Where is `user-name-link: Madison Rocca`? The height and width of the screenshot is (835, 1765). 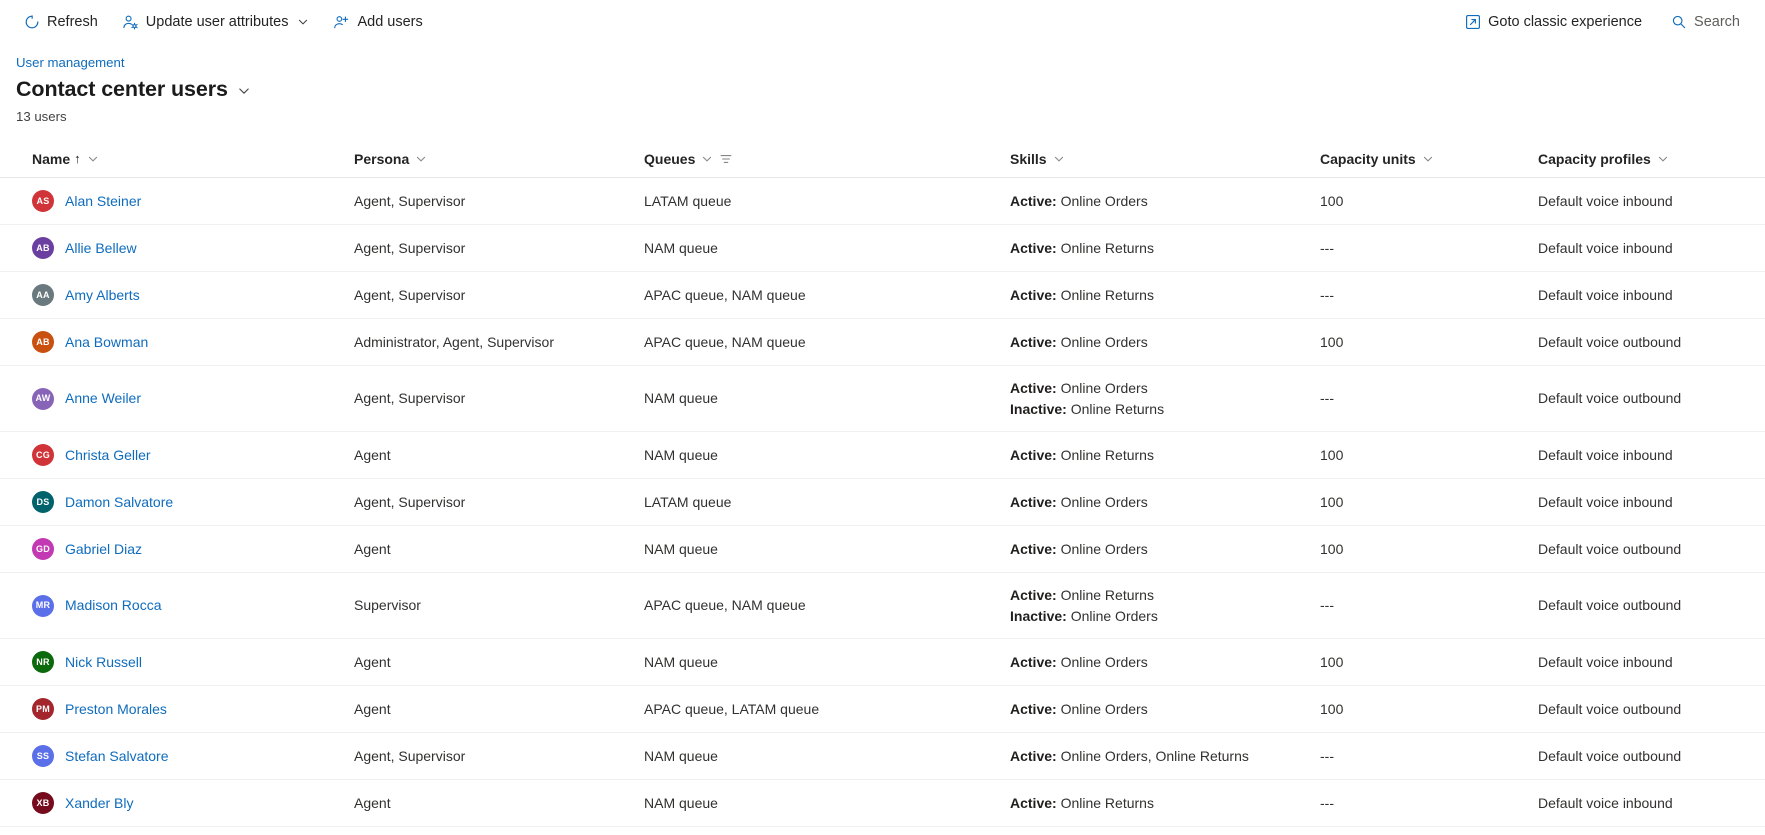 user-name-link: Madison Rocca is located at coordinates (113, 605).